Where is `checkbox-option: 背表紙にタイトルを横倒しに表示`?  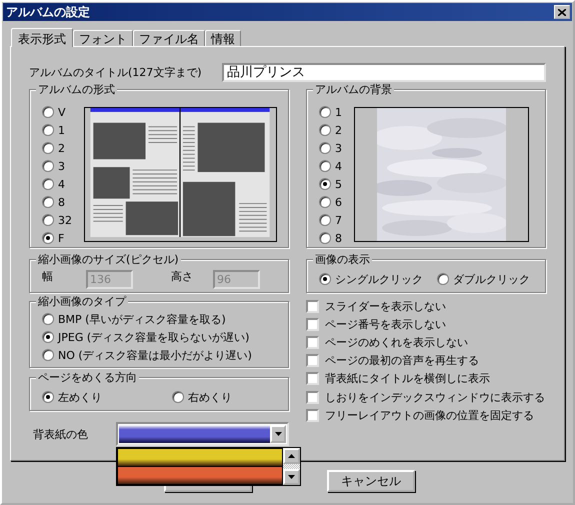
checkbox-option: 背表紙にタイトルを横倒しに表示 is located at coordinates (425, 379).